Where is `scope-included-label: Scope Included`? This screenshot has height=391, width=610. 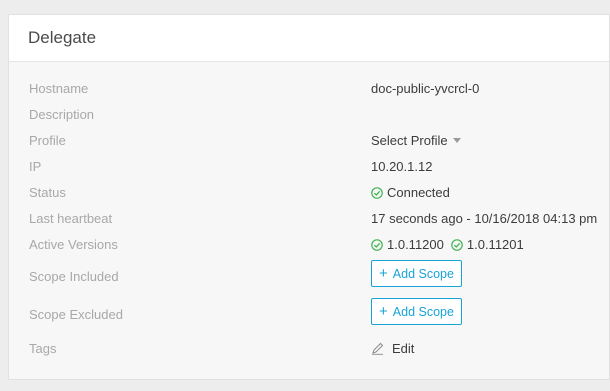 scope-included-label: Scope Included is located at coordinates (74, 276).